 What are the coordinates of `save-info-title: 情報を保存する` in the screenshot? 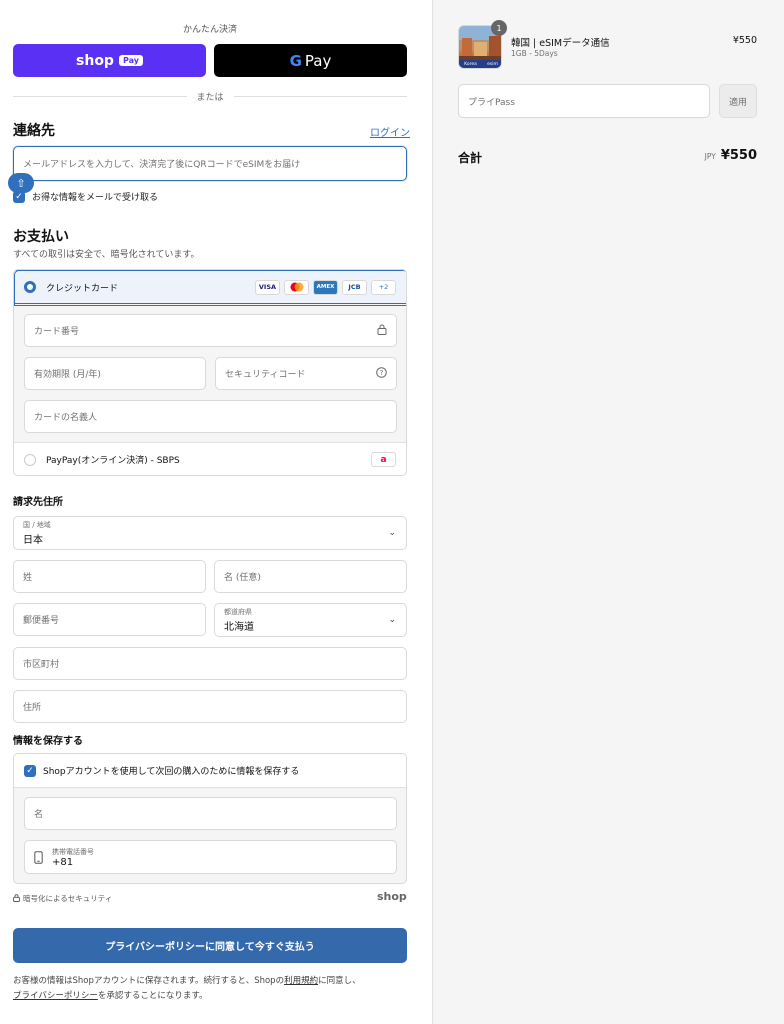 It's located at (48, 741).